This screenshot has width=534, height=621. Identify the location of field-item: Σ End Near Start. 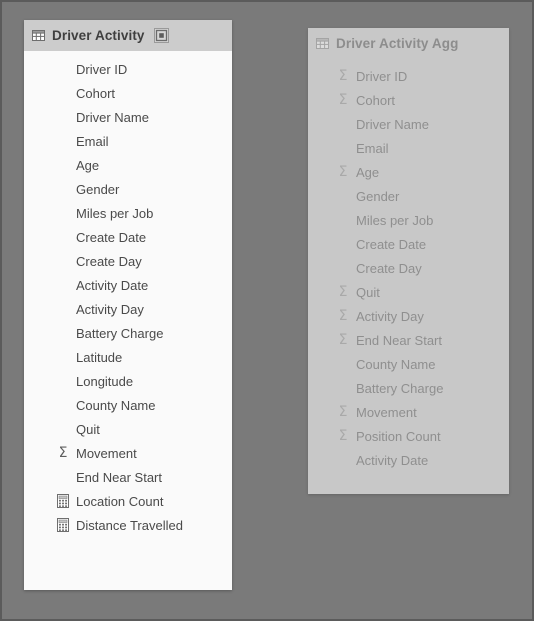
(408, 340).